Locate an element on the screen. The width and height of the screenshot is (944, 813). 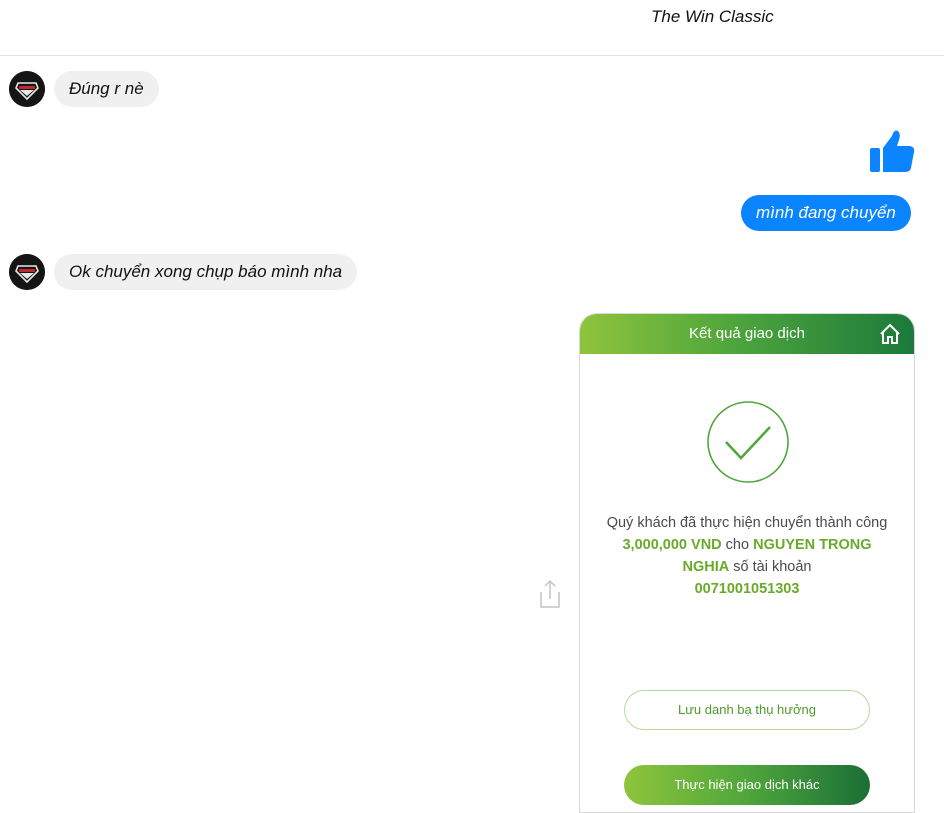
save-beneficiary-button: Lưu danh bạ thụ hưởng is located at coordinates (747, 710).